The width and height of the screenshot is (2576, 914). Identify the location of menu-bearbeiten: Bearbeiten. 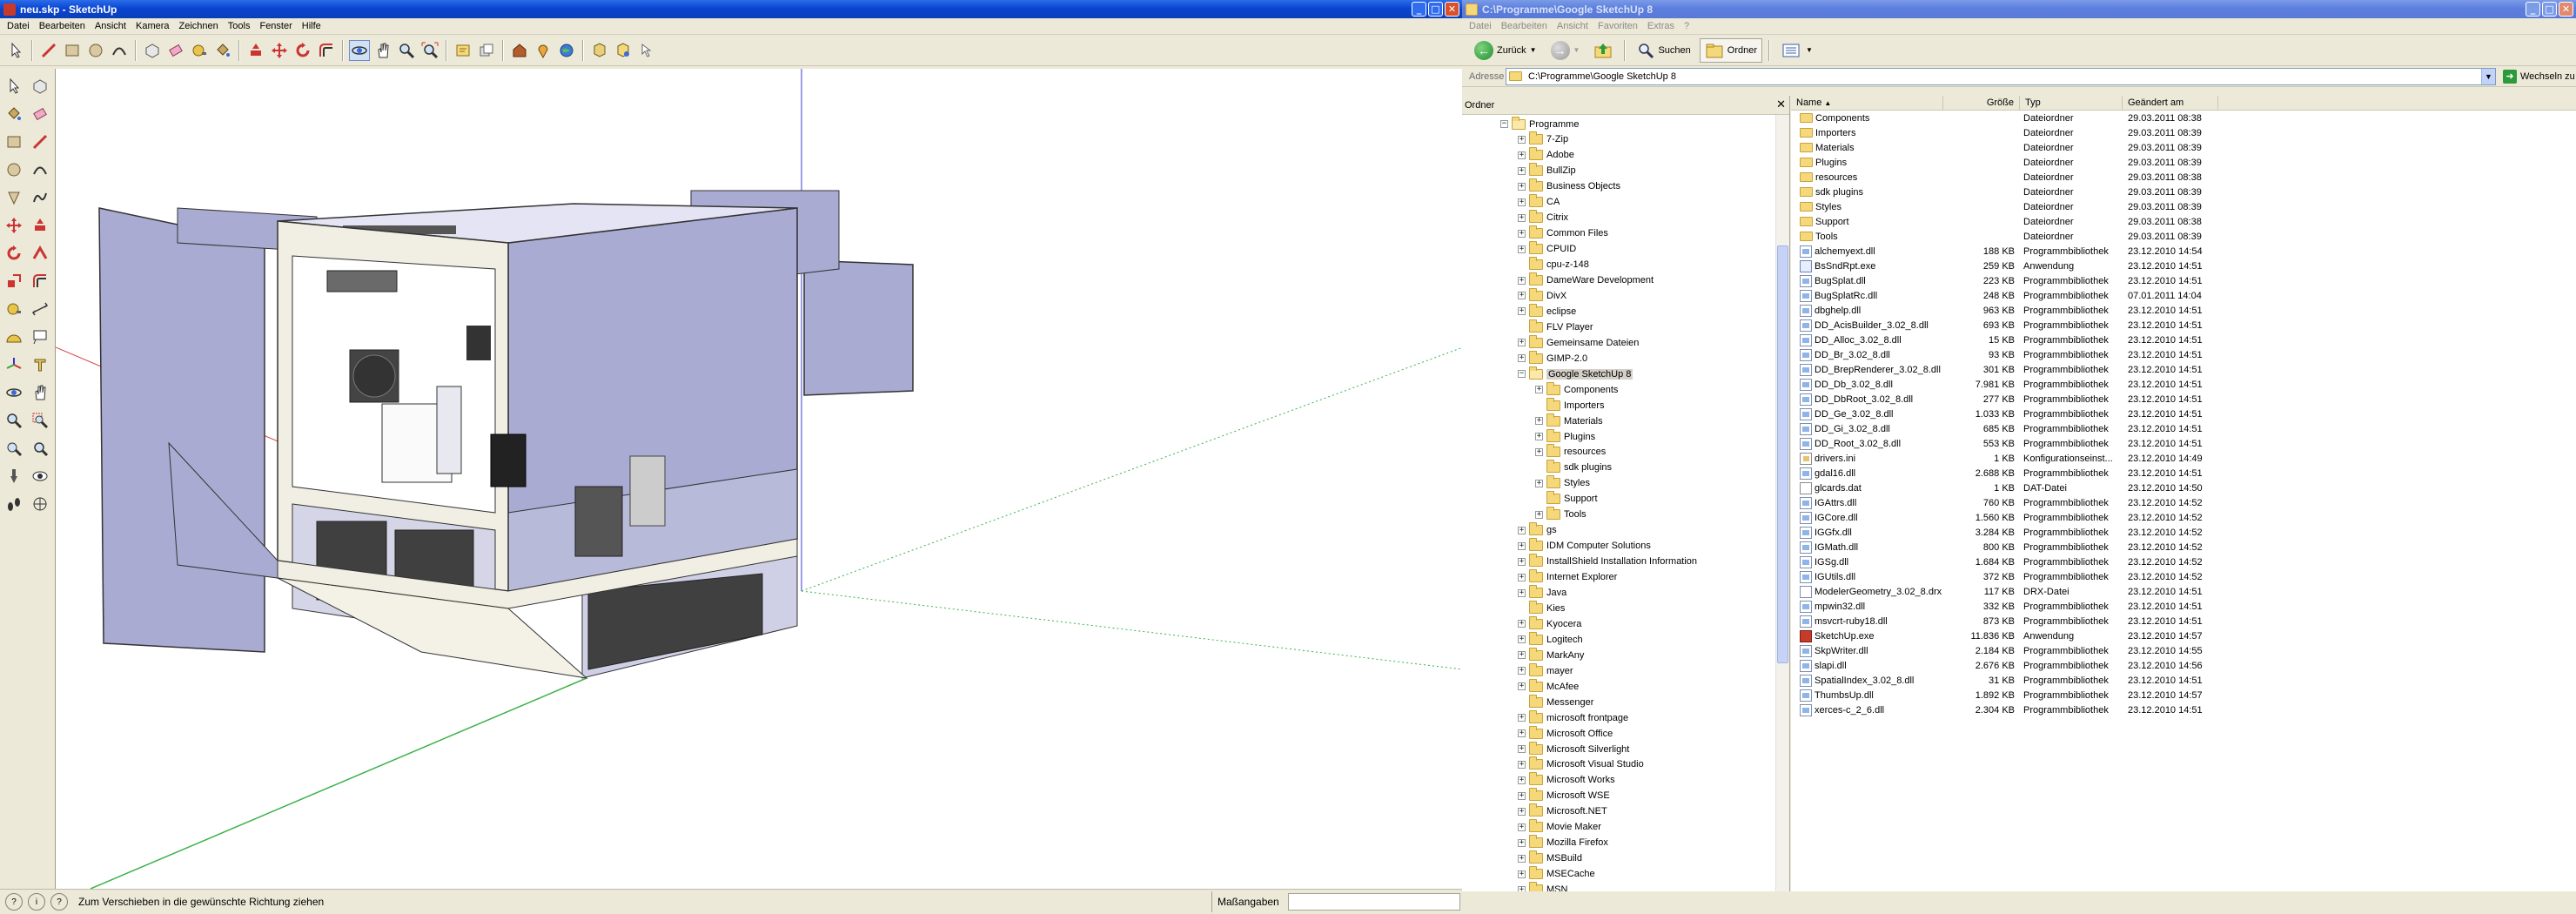
(62, 26).